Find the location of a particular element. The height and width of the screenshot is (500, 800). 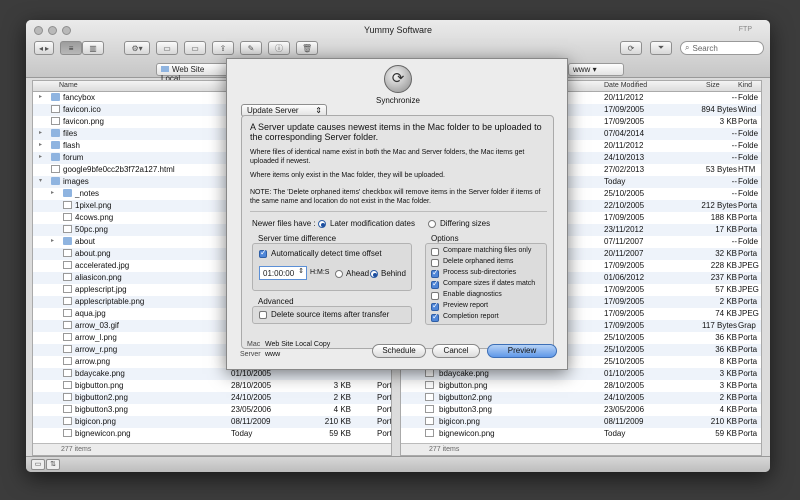

right-item-count: 277 items is located at coordinates (444, 449).